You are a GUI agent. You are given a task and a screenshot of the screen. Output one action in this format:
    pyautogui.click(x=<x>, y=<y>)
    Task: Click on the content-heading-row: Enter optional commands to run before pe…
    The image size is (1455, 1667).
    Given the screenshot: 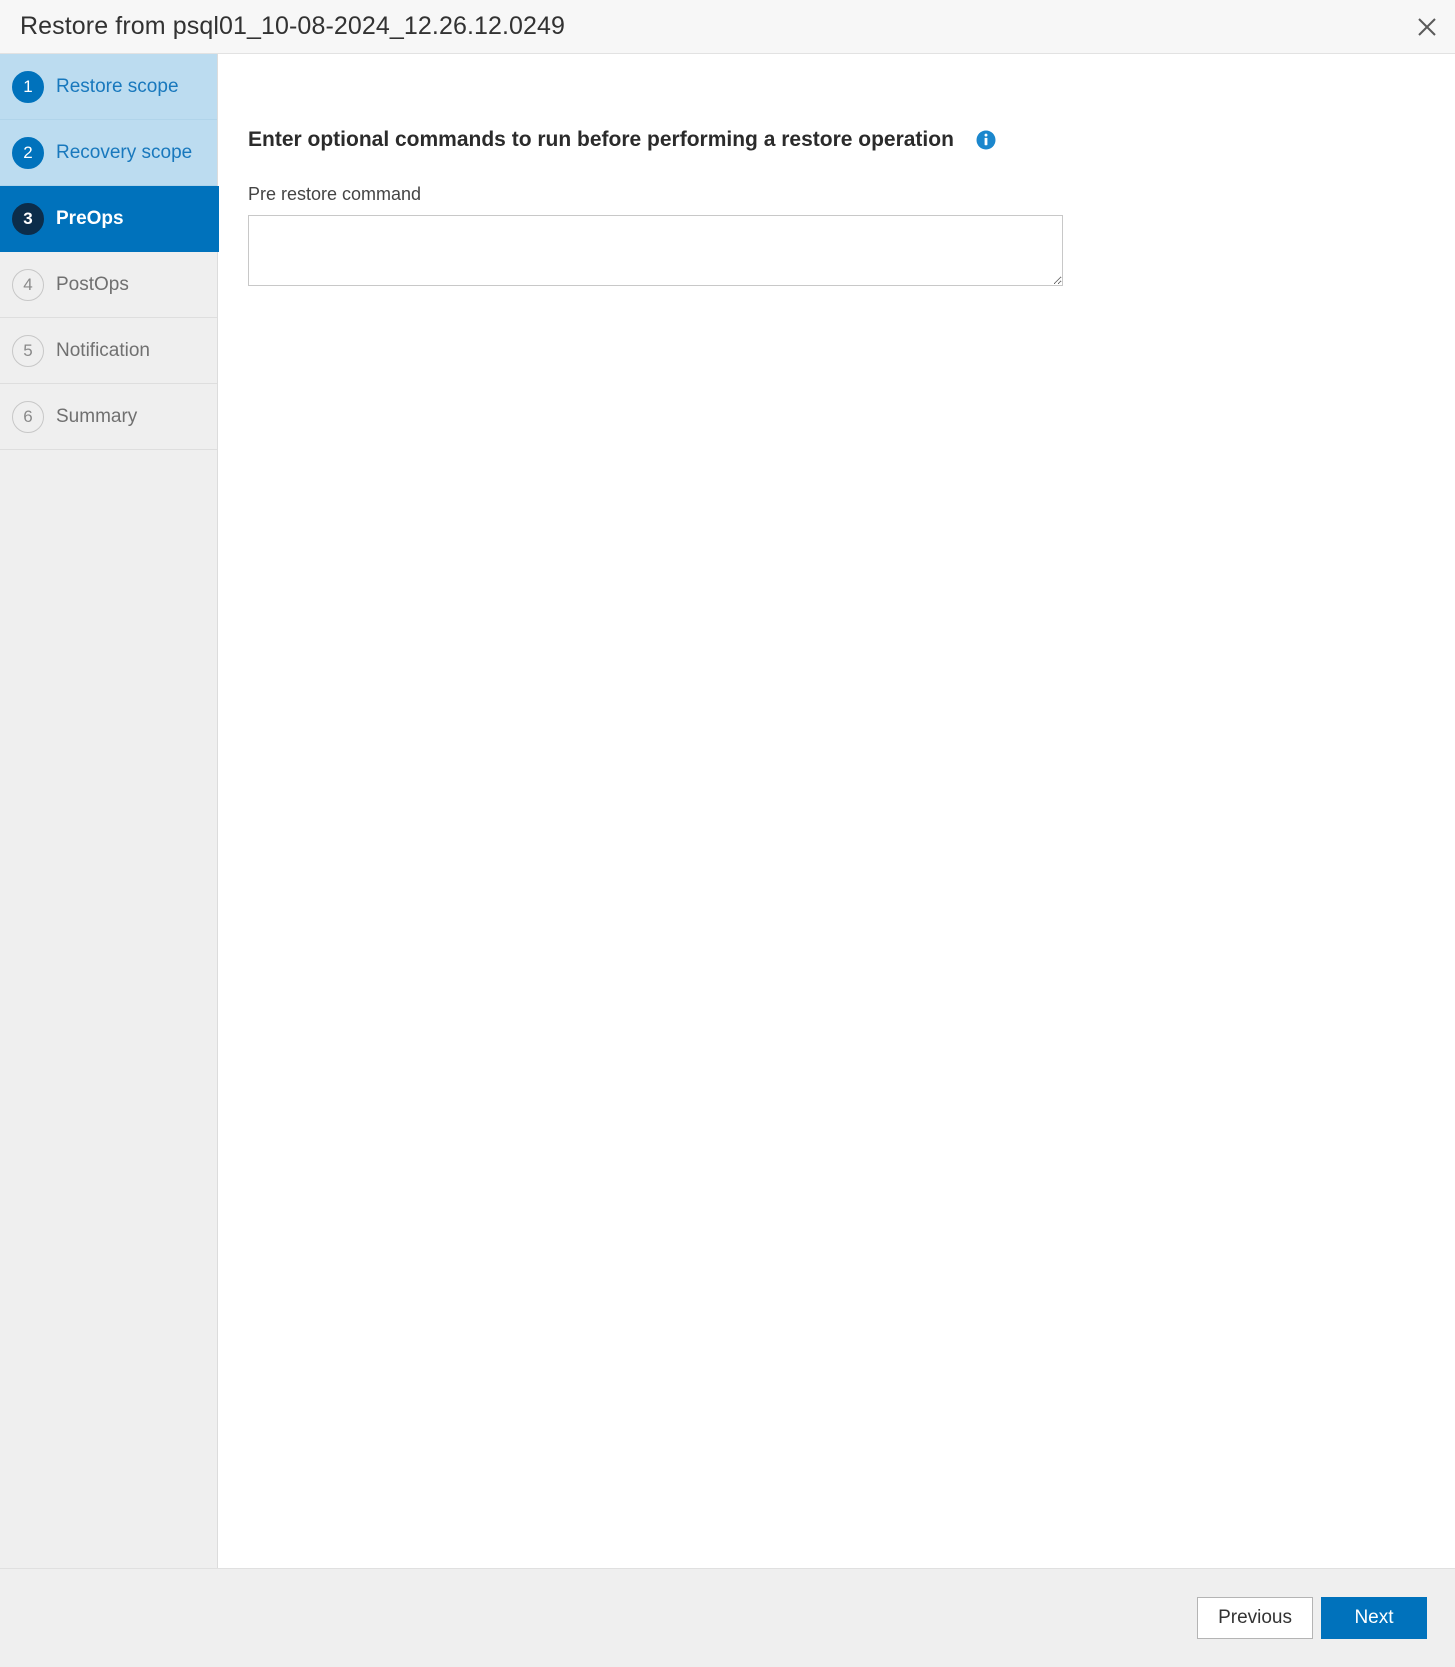 What is the action you would take?
    pyautogui.click(x=851, y=140)
    